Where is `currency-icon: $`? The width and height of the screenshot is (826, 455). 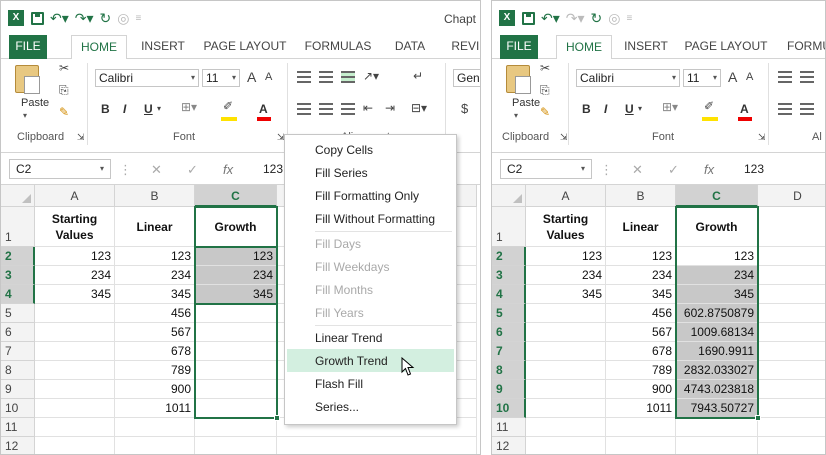 currency-icon: $ is located at coordinates (464, 108).